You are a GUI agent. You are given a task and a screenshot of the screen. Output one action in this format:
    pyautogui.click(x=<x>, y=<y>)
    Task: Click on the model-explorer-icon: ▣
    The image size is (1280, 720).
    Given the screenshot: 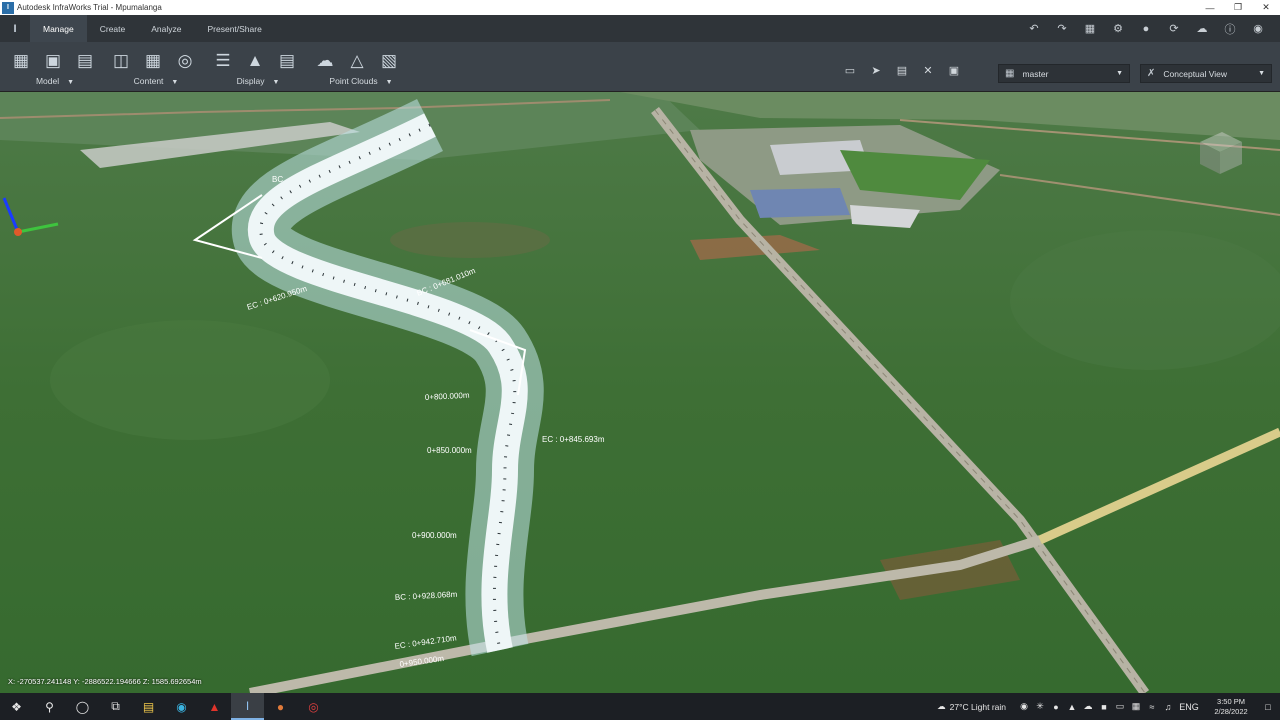 What is the action you would take?
    pyautogui.click(x=53, y=61)
    